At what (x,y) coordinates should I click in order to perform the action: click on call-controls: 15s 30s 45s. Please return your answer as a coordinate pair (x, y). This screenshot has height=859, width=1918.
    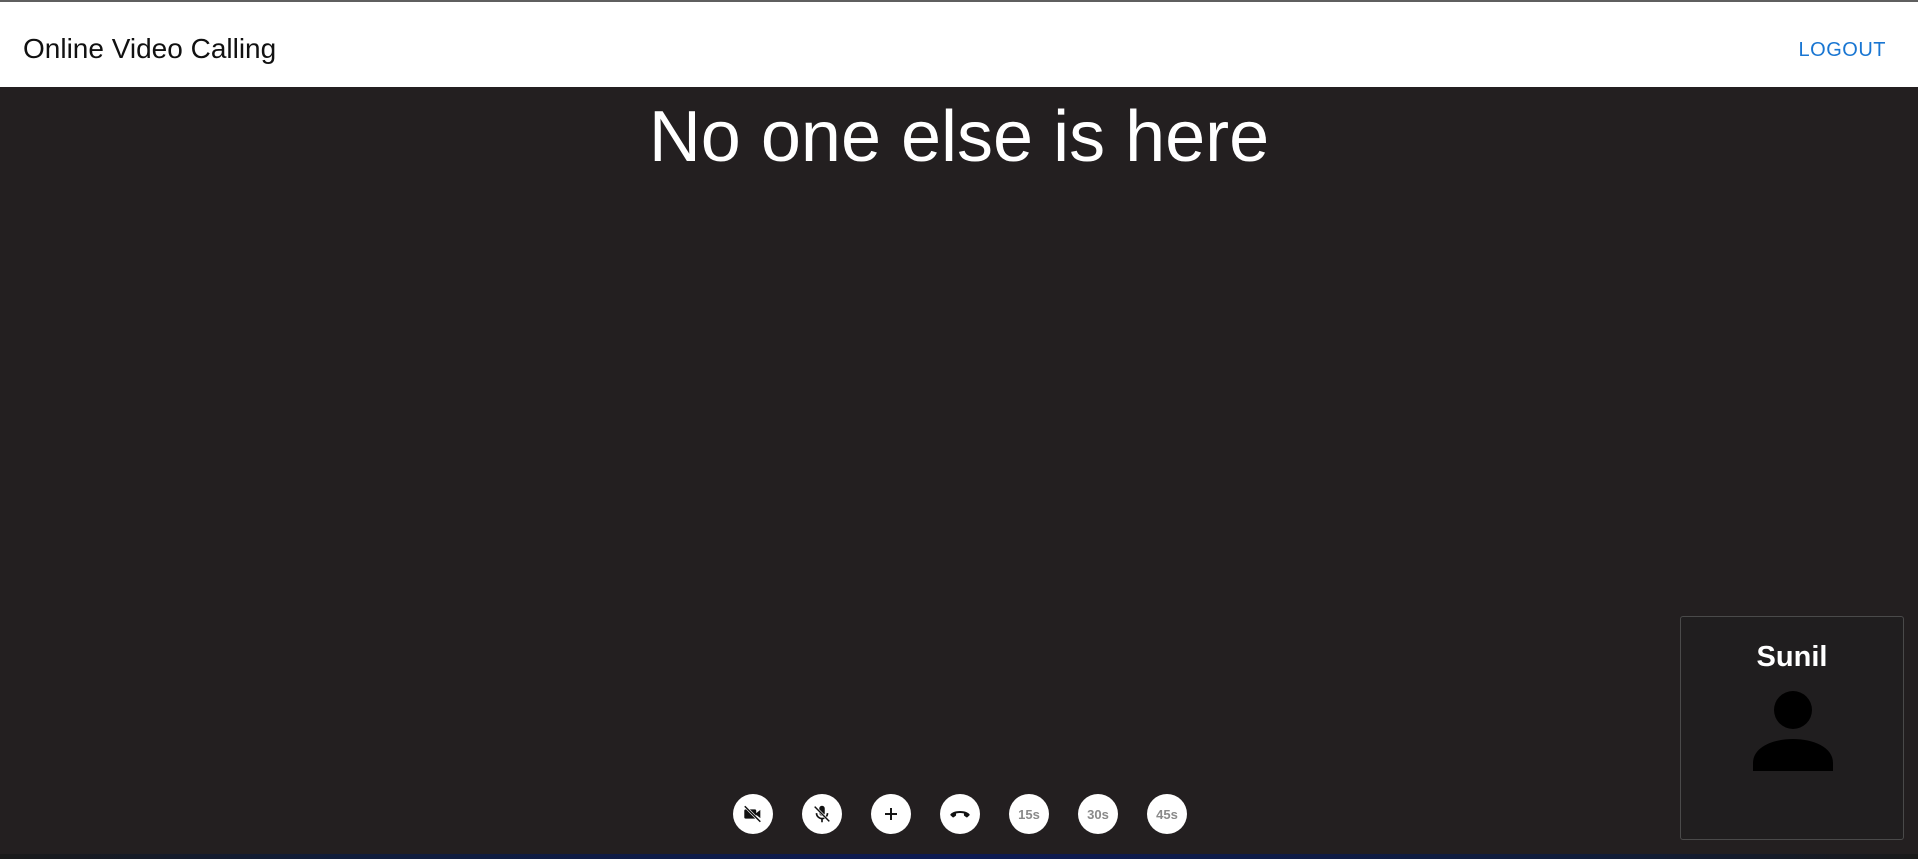
    Looking at the image, I should click on (960, 814).